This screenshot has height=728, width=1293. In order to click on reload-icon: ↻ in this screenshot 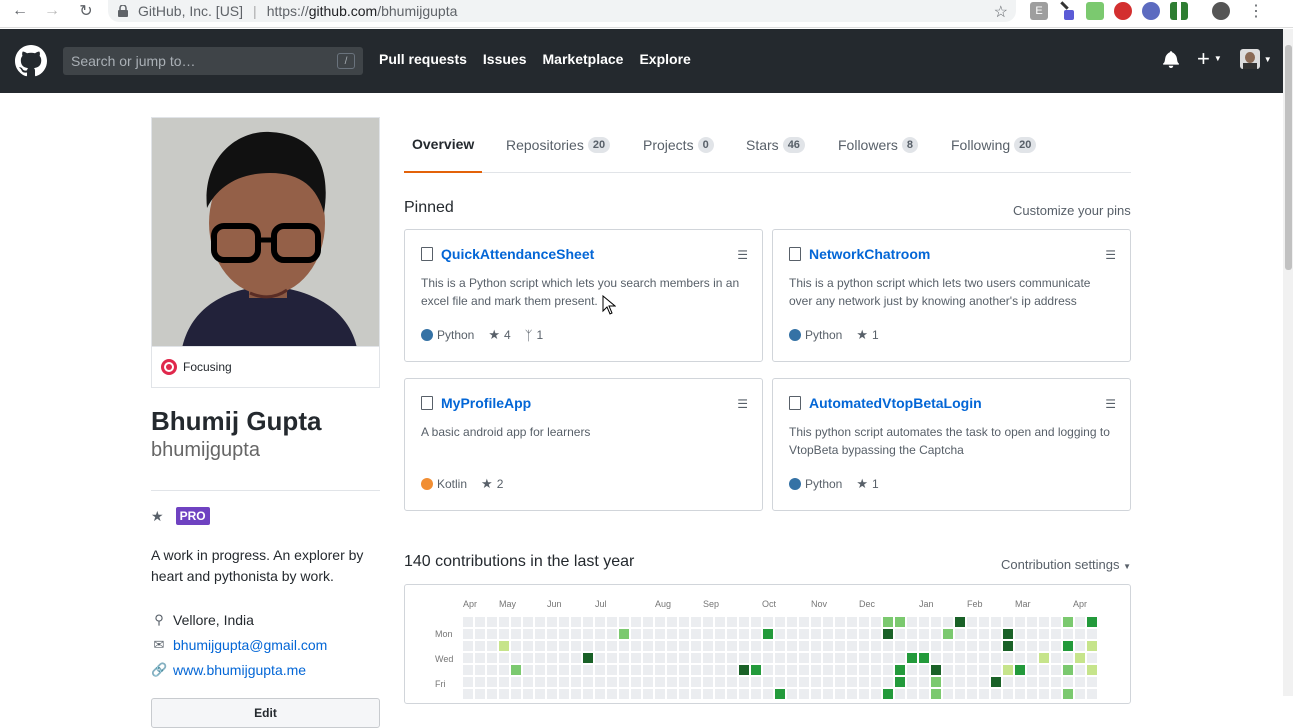, I will do `click(86, 11)`.